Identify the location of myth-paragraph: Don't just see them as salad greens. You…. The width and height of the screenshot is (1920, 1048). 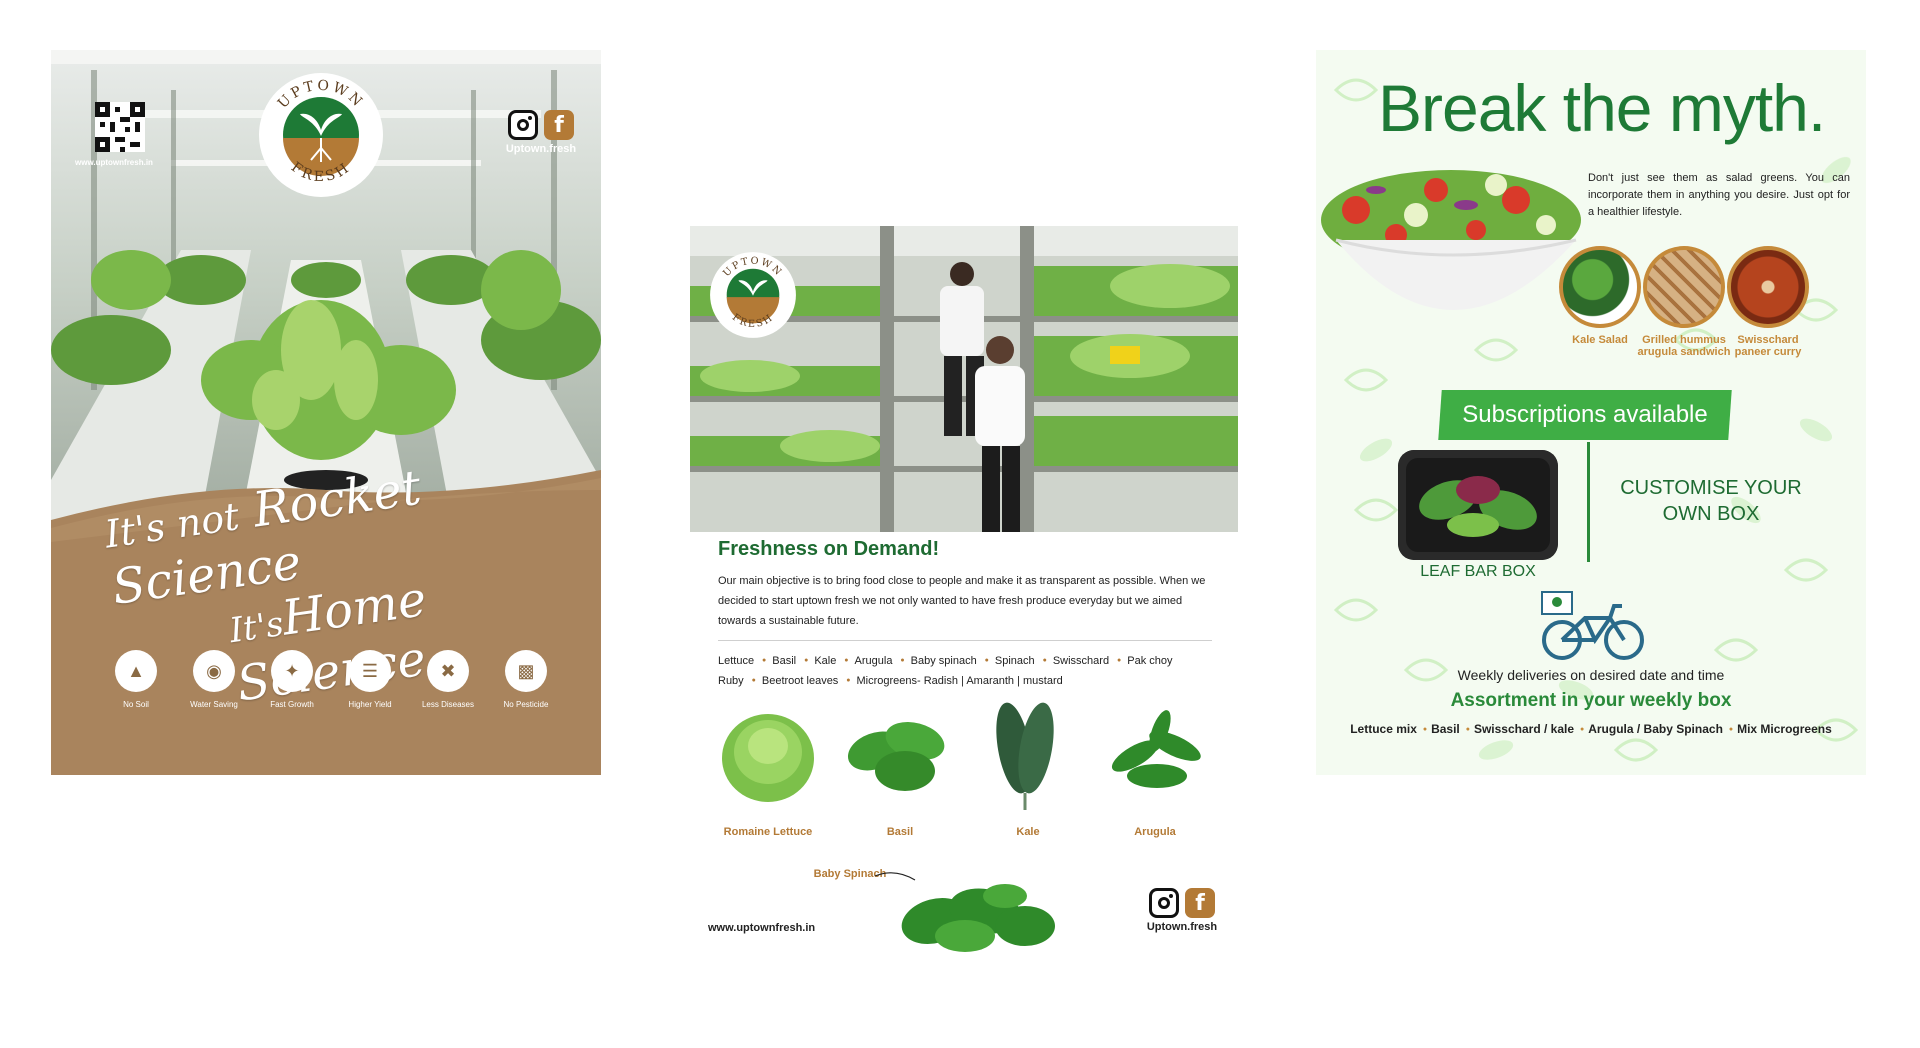
(1719, 195).